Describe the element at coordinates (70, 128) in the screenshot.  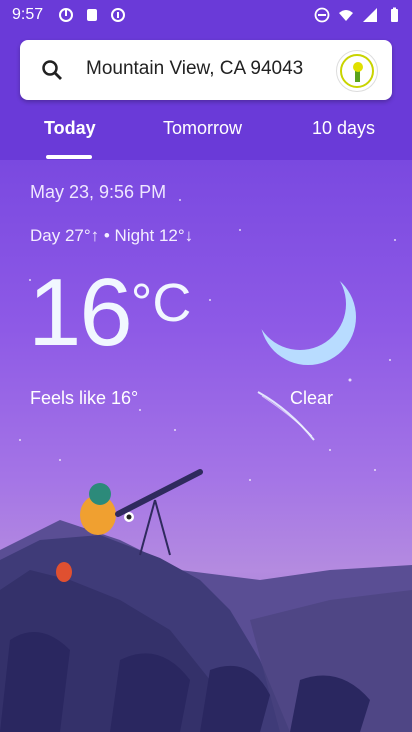
I see `tab-today: Today` at that location.